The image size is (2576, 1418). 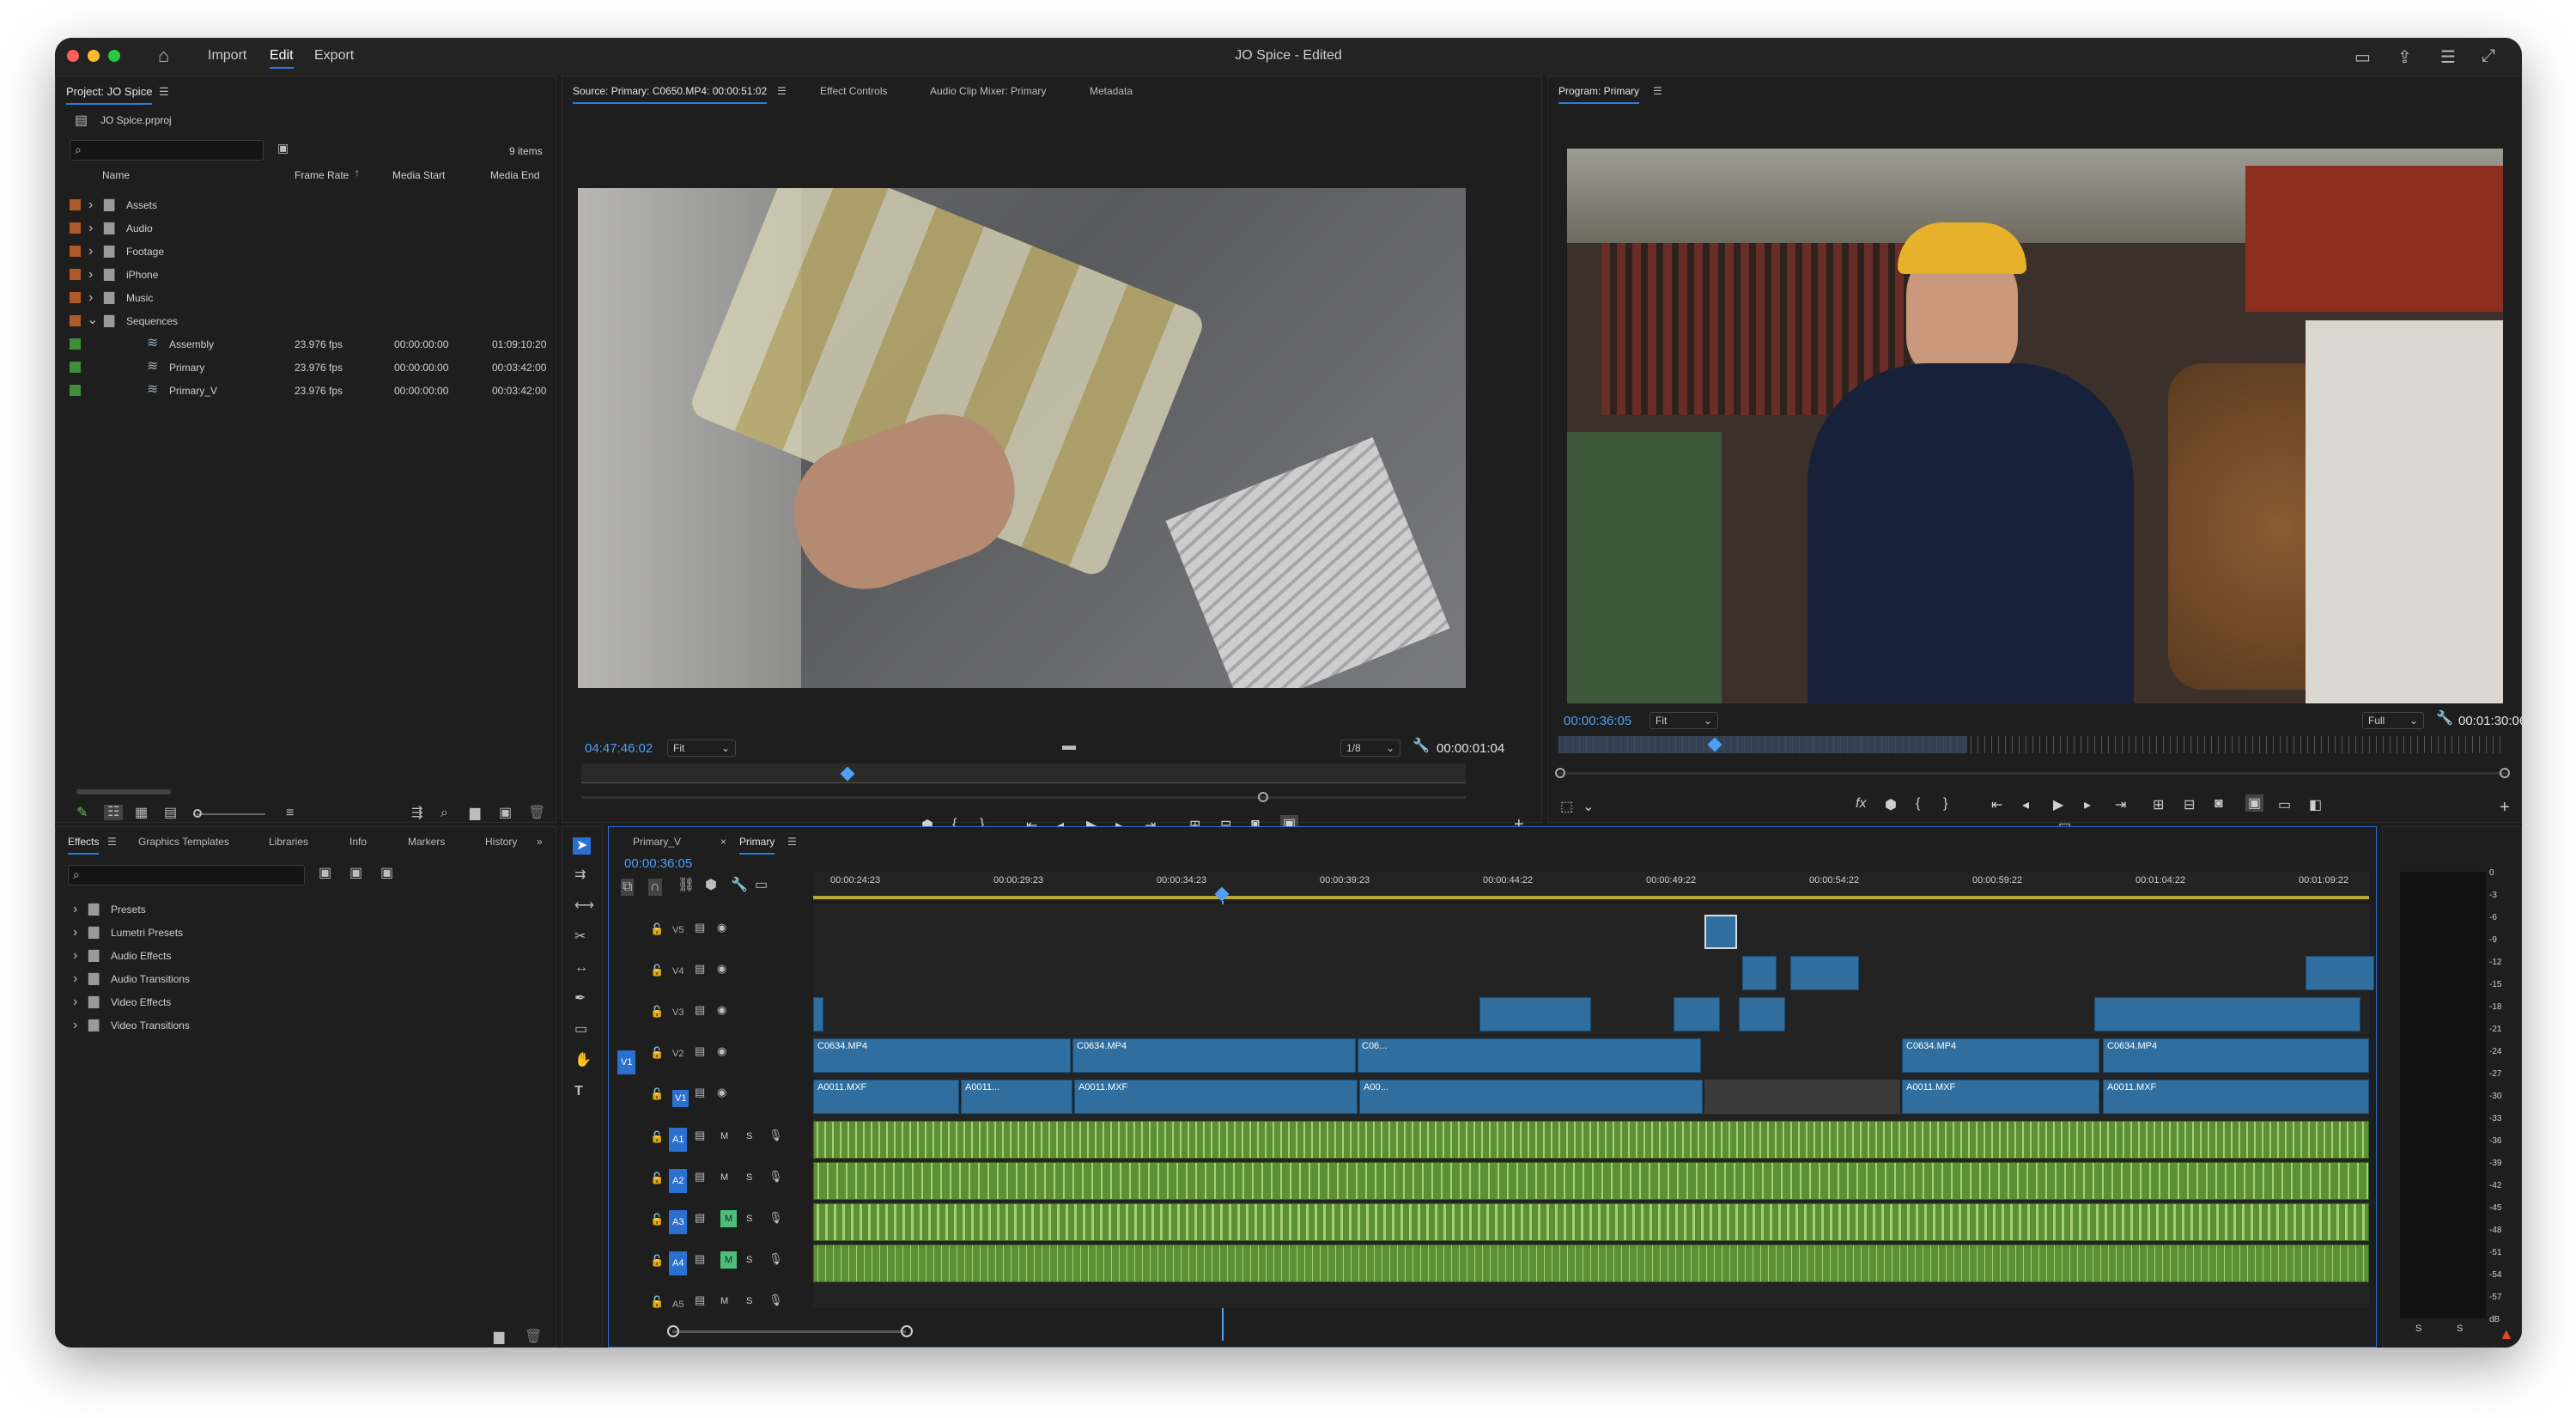 I want to click on accelerated-effects-icon: ▣, so click(x=325, y=874).